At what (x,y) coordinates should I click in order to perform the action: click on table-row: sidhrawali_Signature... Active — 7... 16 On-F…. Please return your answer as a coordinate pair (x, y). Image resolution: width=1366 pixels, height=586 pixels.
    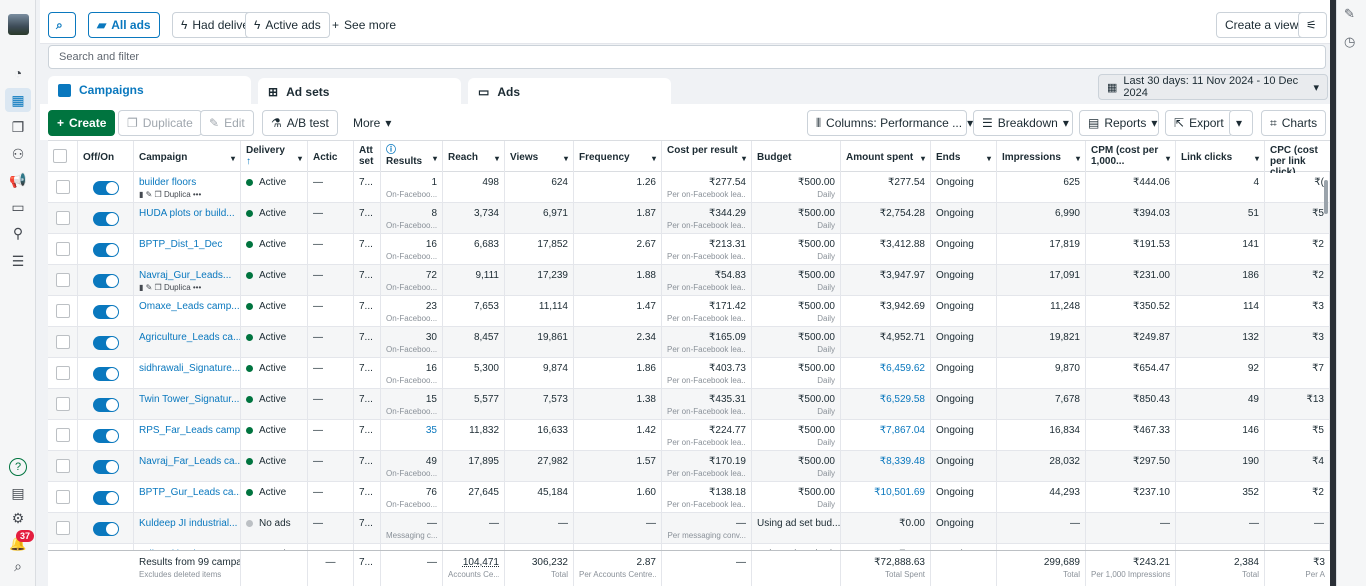
    Looking at the image, I should click on (689, 373).